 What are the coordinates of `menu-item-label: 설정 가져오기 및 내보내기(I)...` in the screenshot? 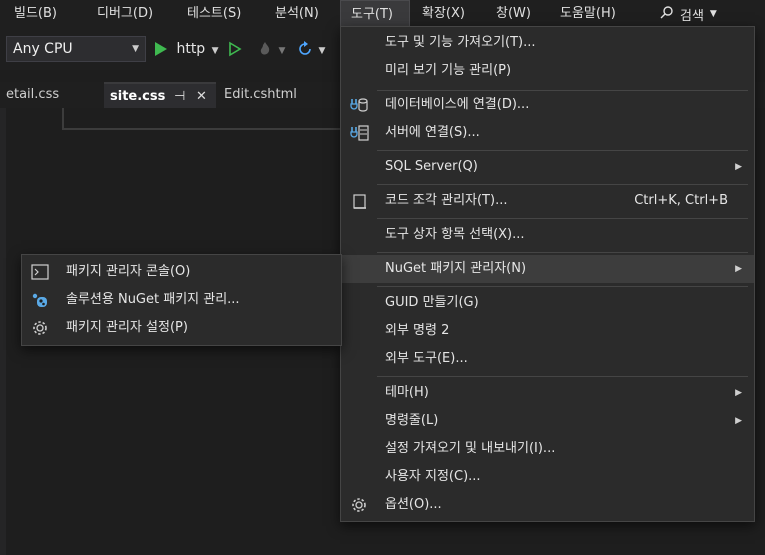 It's located at (470, 448).